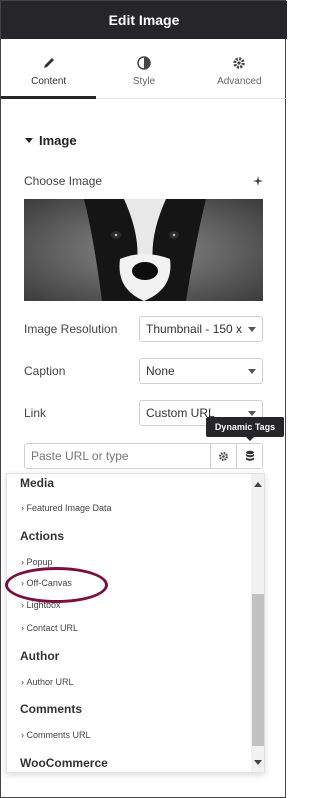  What do you see at coordinates (45, 371) in the screenshot?
I see `caption-label: Caption` at bounding box center [45, 371].